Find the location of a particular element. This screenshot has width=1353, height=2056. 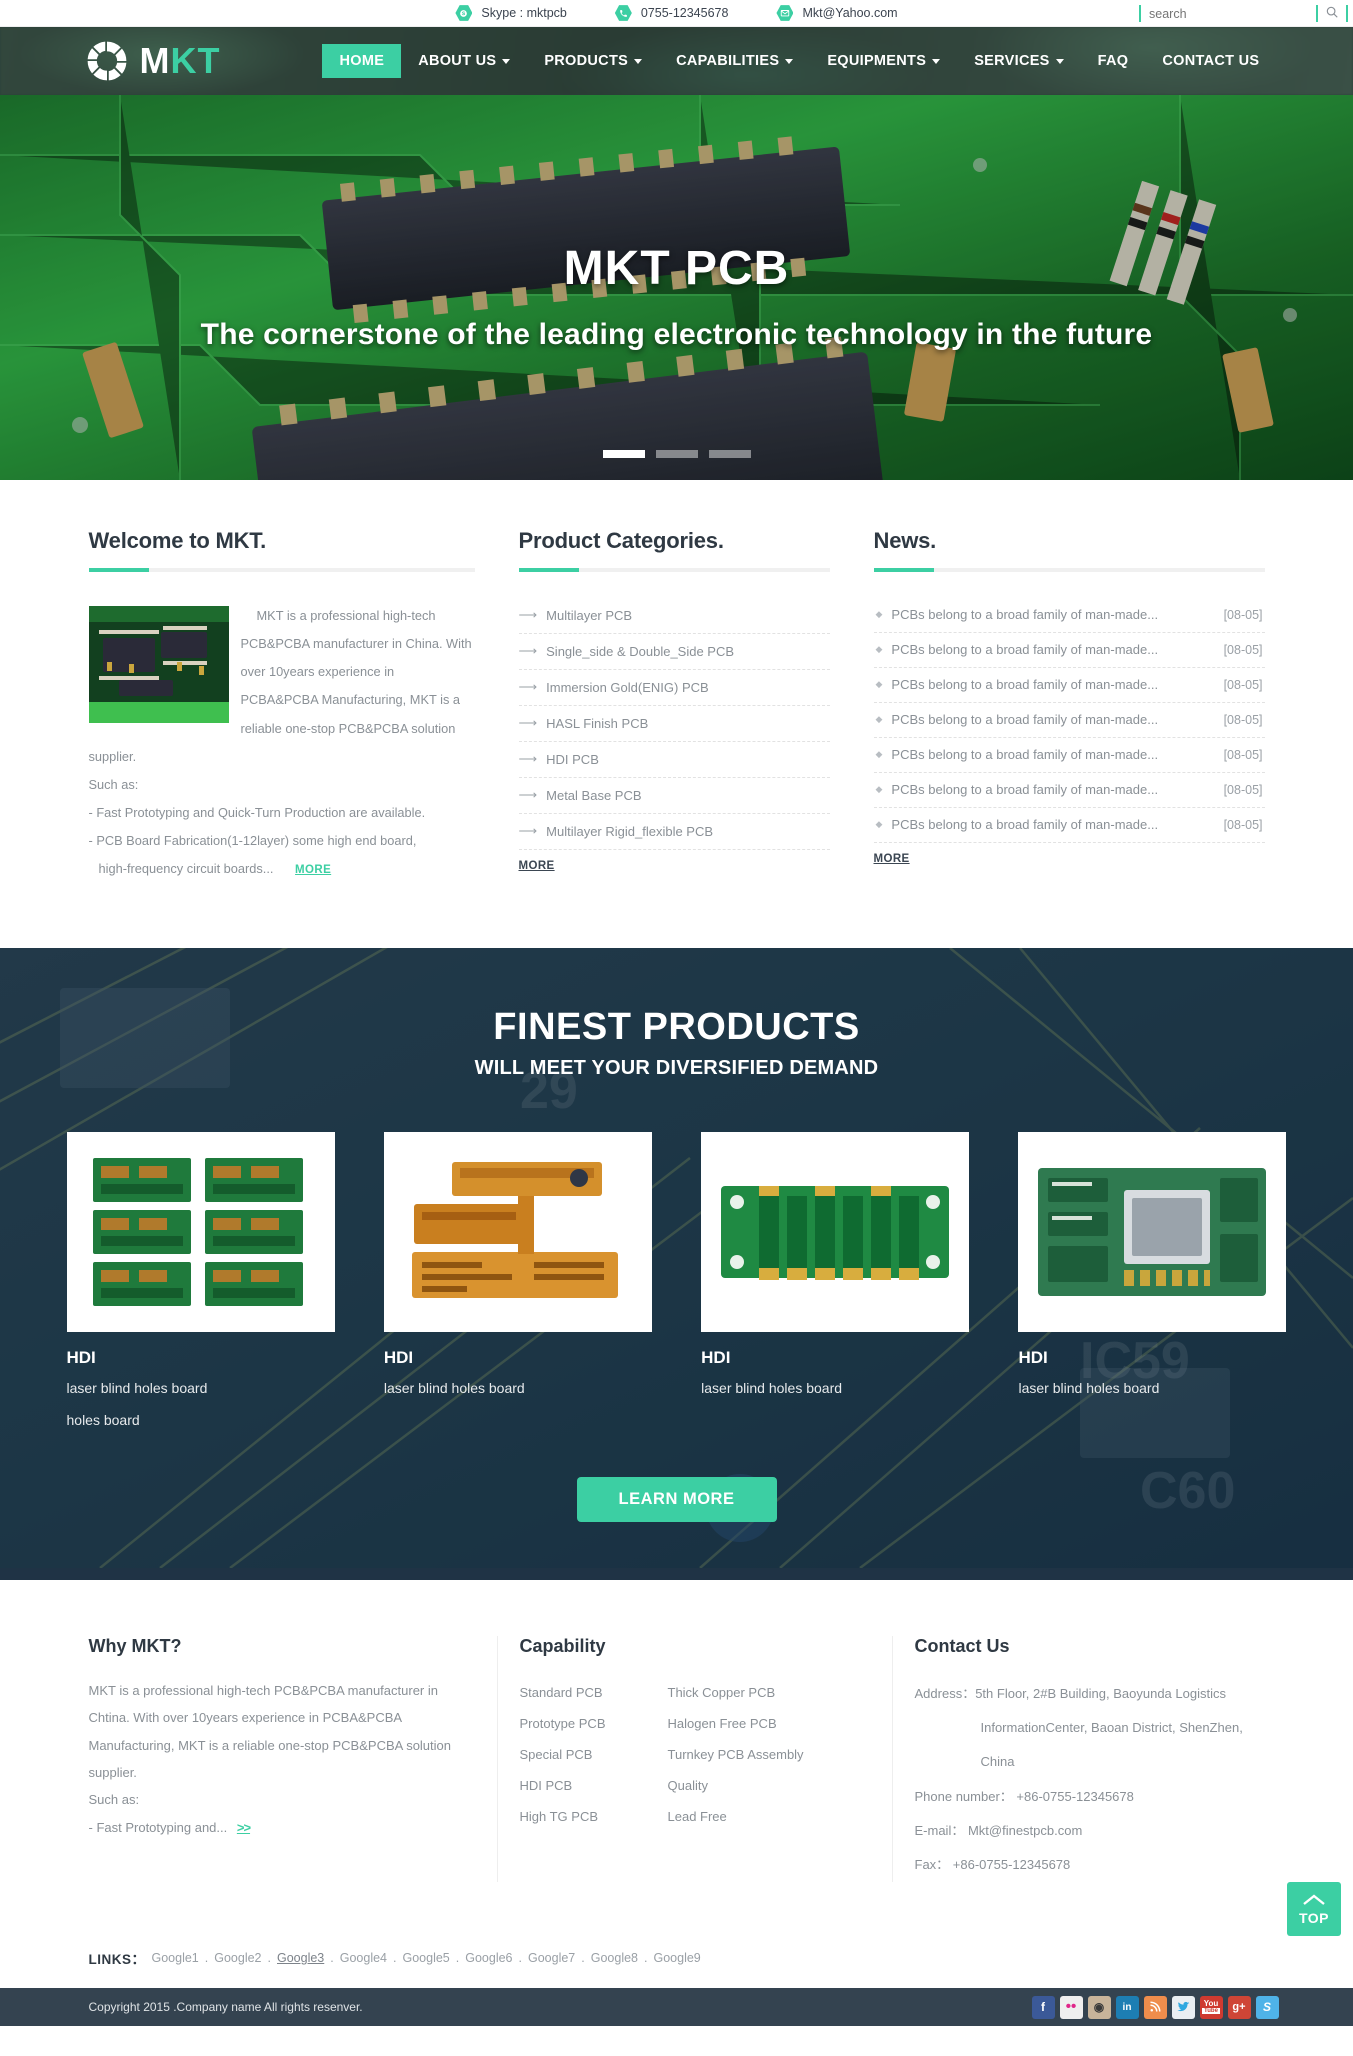

topbar-skype: Skype : mktpcb is located at coordinates (511, 13).